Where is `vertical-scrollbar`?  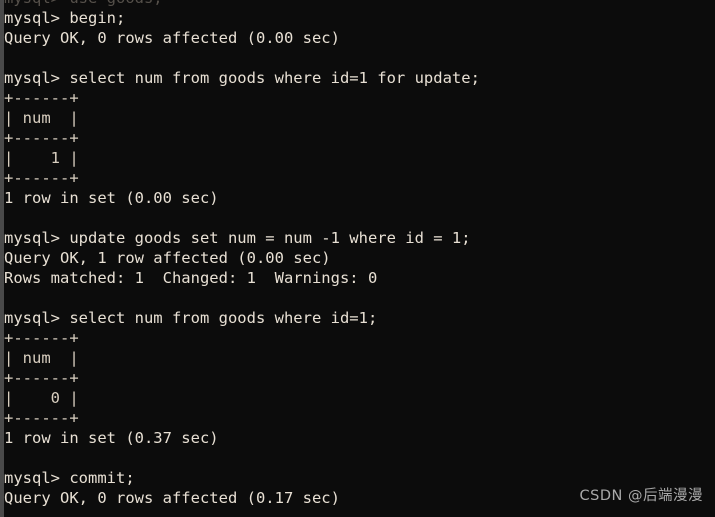 vertical-scrollbar is located at coordinates (2, 258).